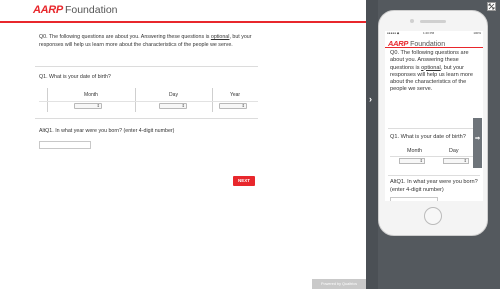 This screenshot has width=500, height=289. What do you see at coordinates (491, 6) in the screenshot?
I see `expand-icon` at bounding box center [491, 6].